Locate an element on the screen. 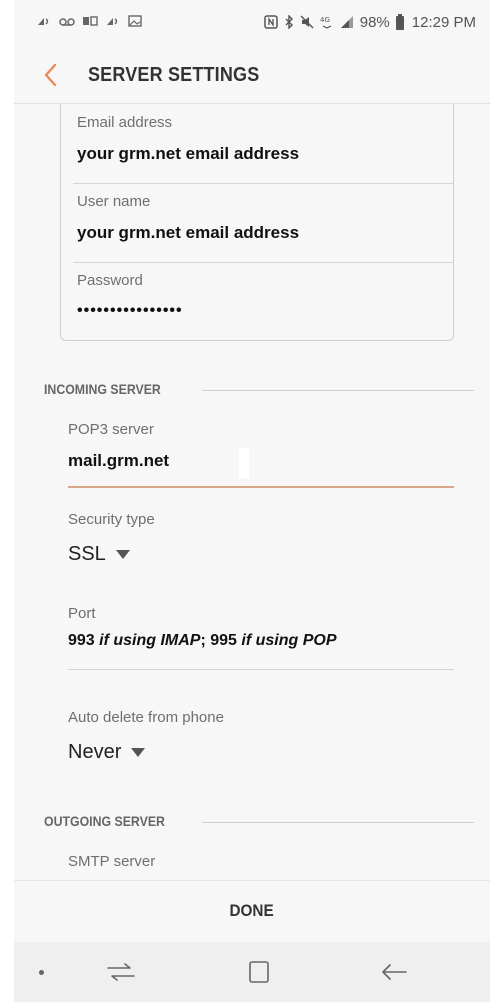 The width and height of the screenshot is (492, 1002). recent-apps-icon is located at coordinates (121, 972).